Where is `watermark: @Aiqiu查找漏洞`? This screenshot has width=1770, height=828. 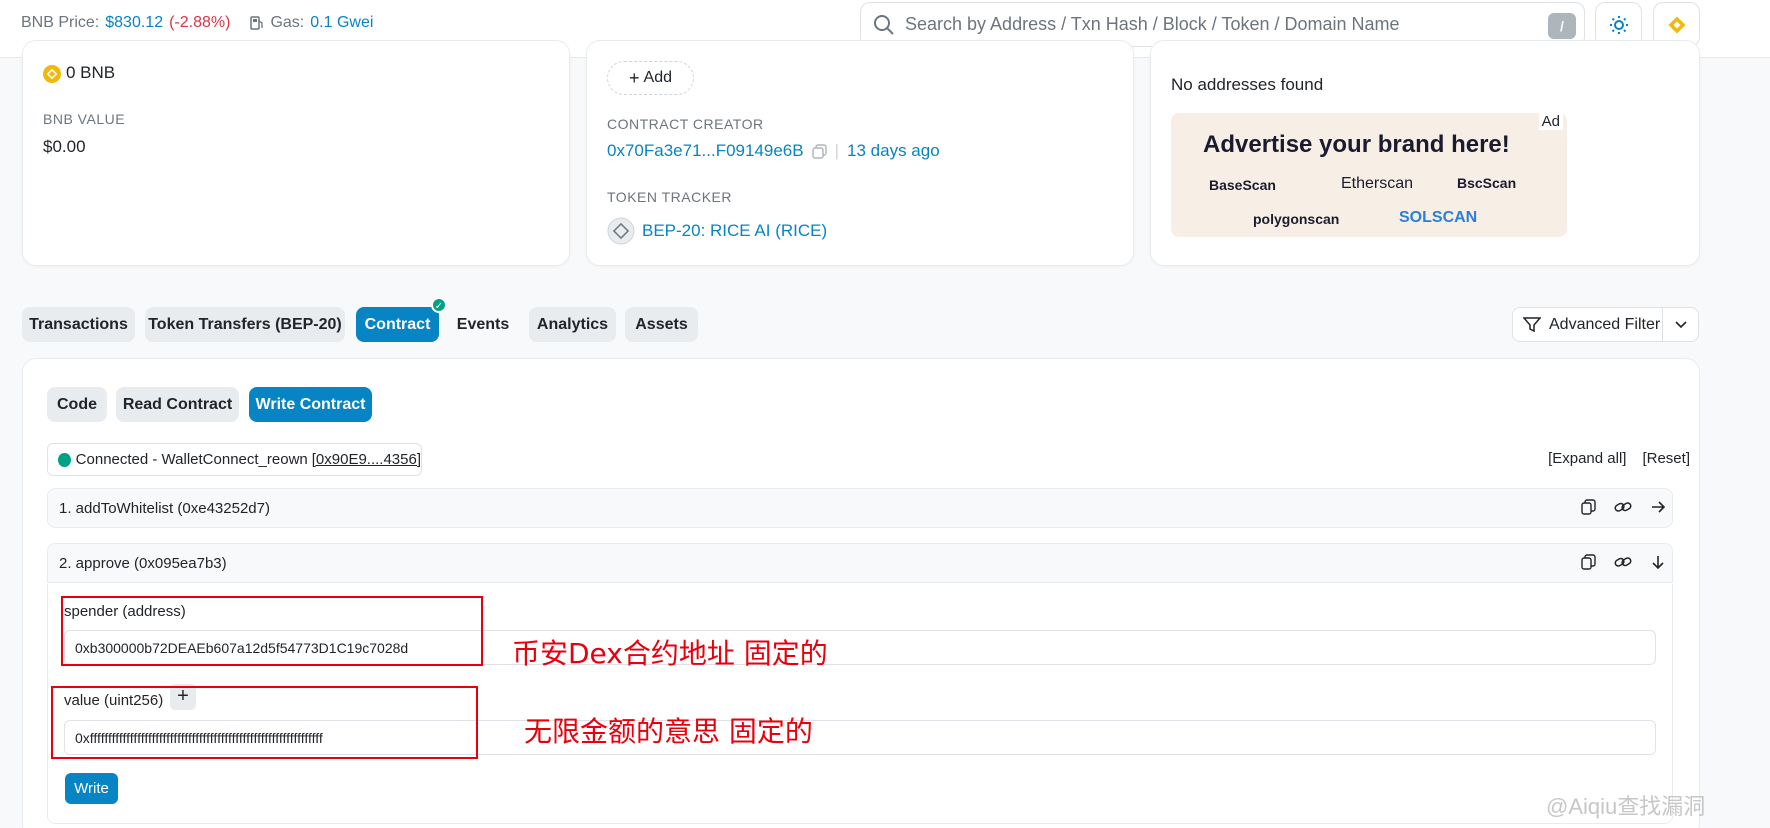 watermark: @Aiqiu查找漏洞 is located at coordinates (1626, 806).